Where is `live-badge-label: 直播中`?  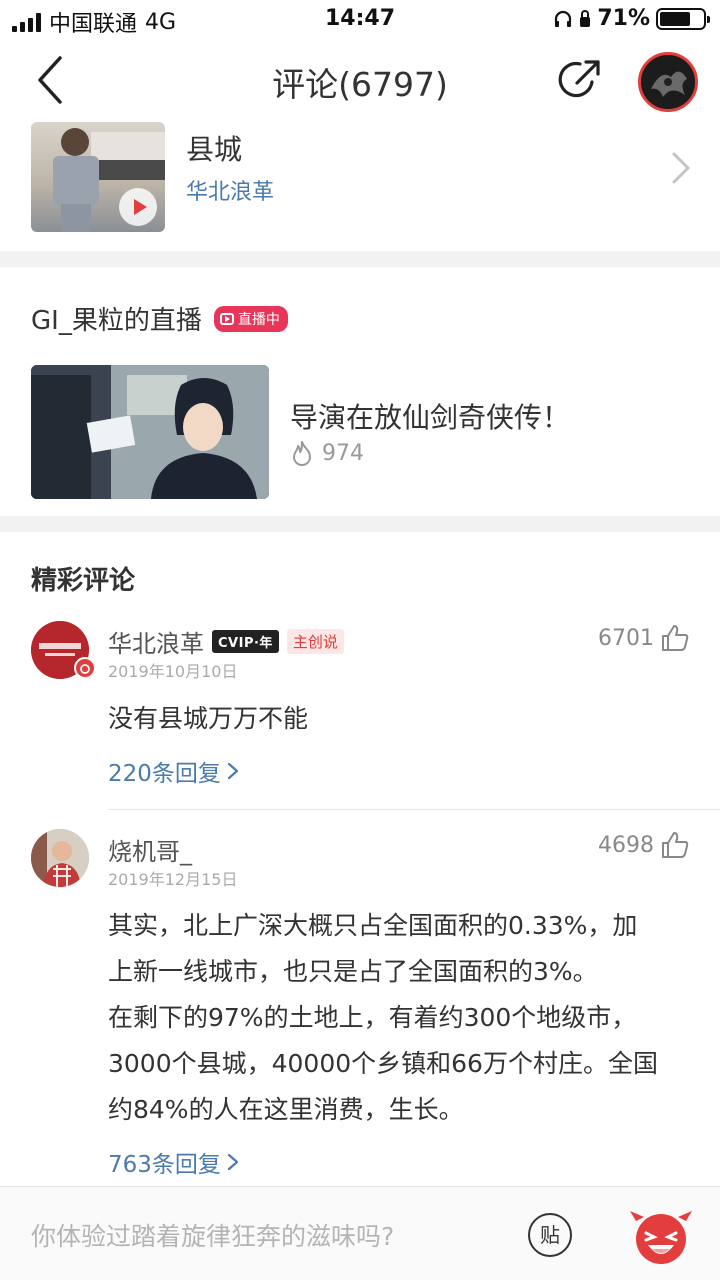 live-badge-label: 直播中 is located at coordinates (258, 319).